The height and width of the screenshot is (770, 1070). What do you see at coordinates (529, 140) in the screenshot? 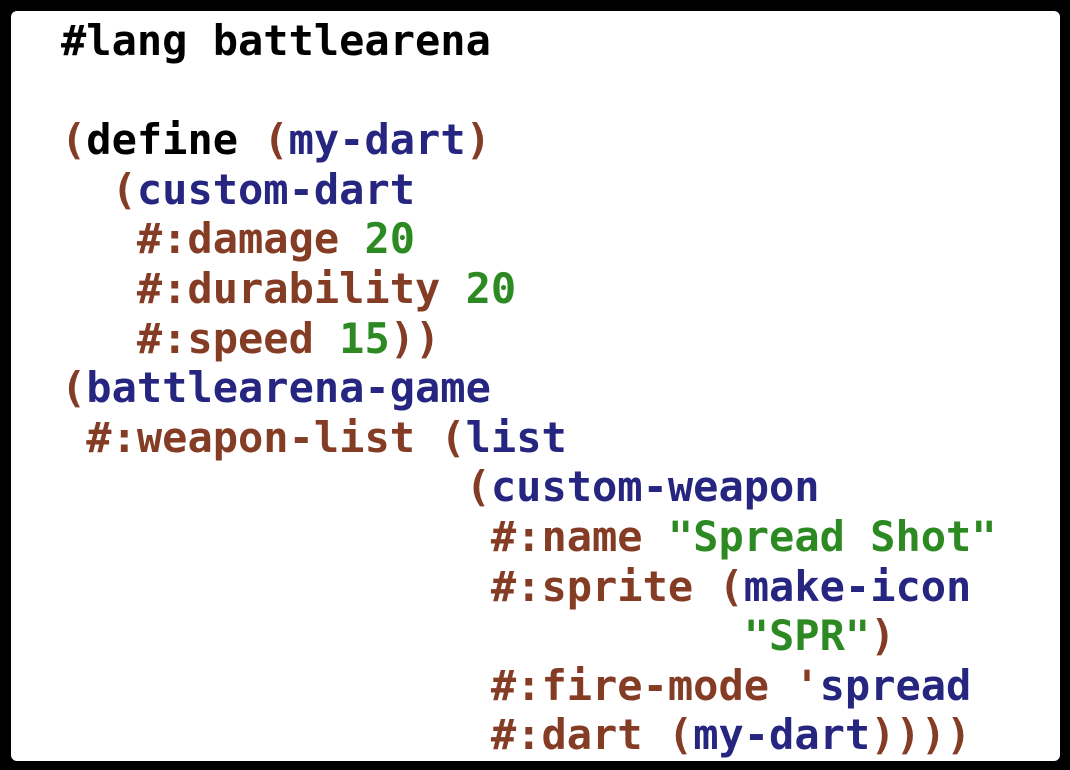
I see `code-line: (define (my-dart)` at bounding box center [529, 140].